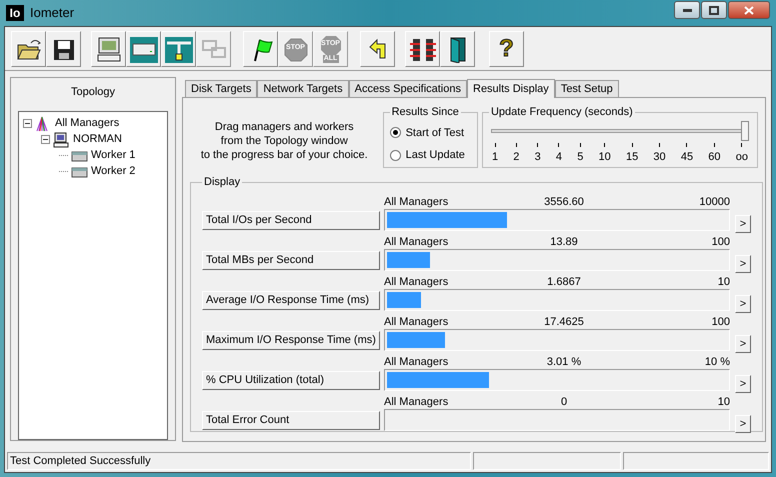 The width and height of the screenshot is (776, 477). Describe the element at coordinates (222, 182) in the screenshot. I see `group-label: Display` at that location.